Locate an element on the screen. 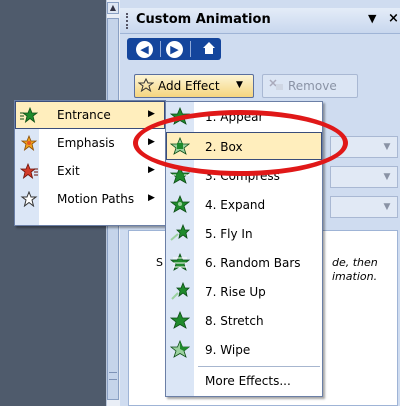  expand-icon is located at coordinates (180, 205).